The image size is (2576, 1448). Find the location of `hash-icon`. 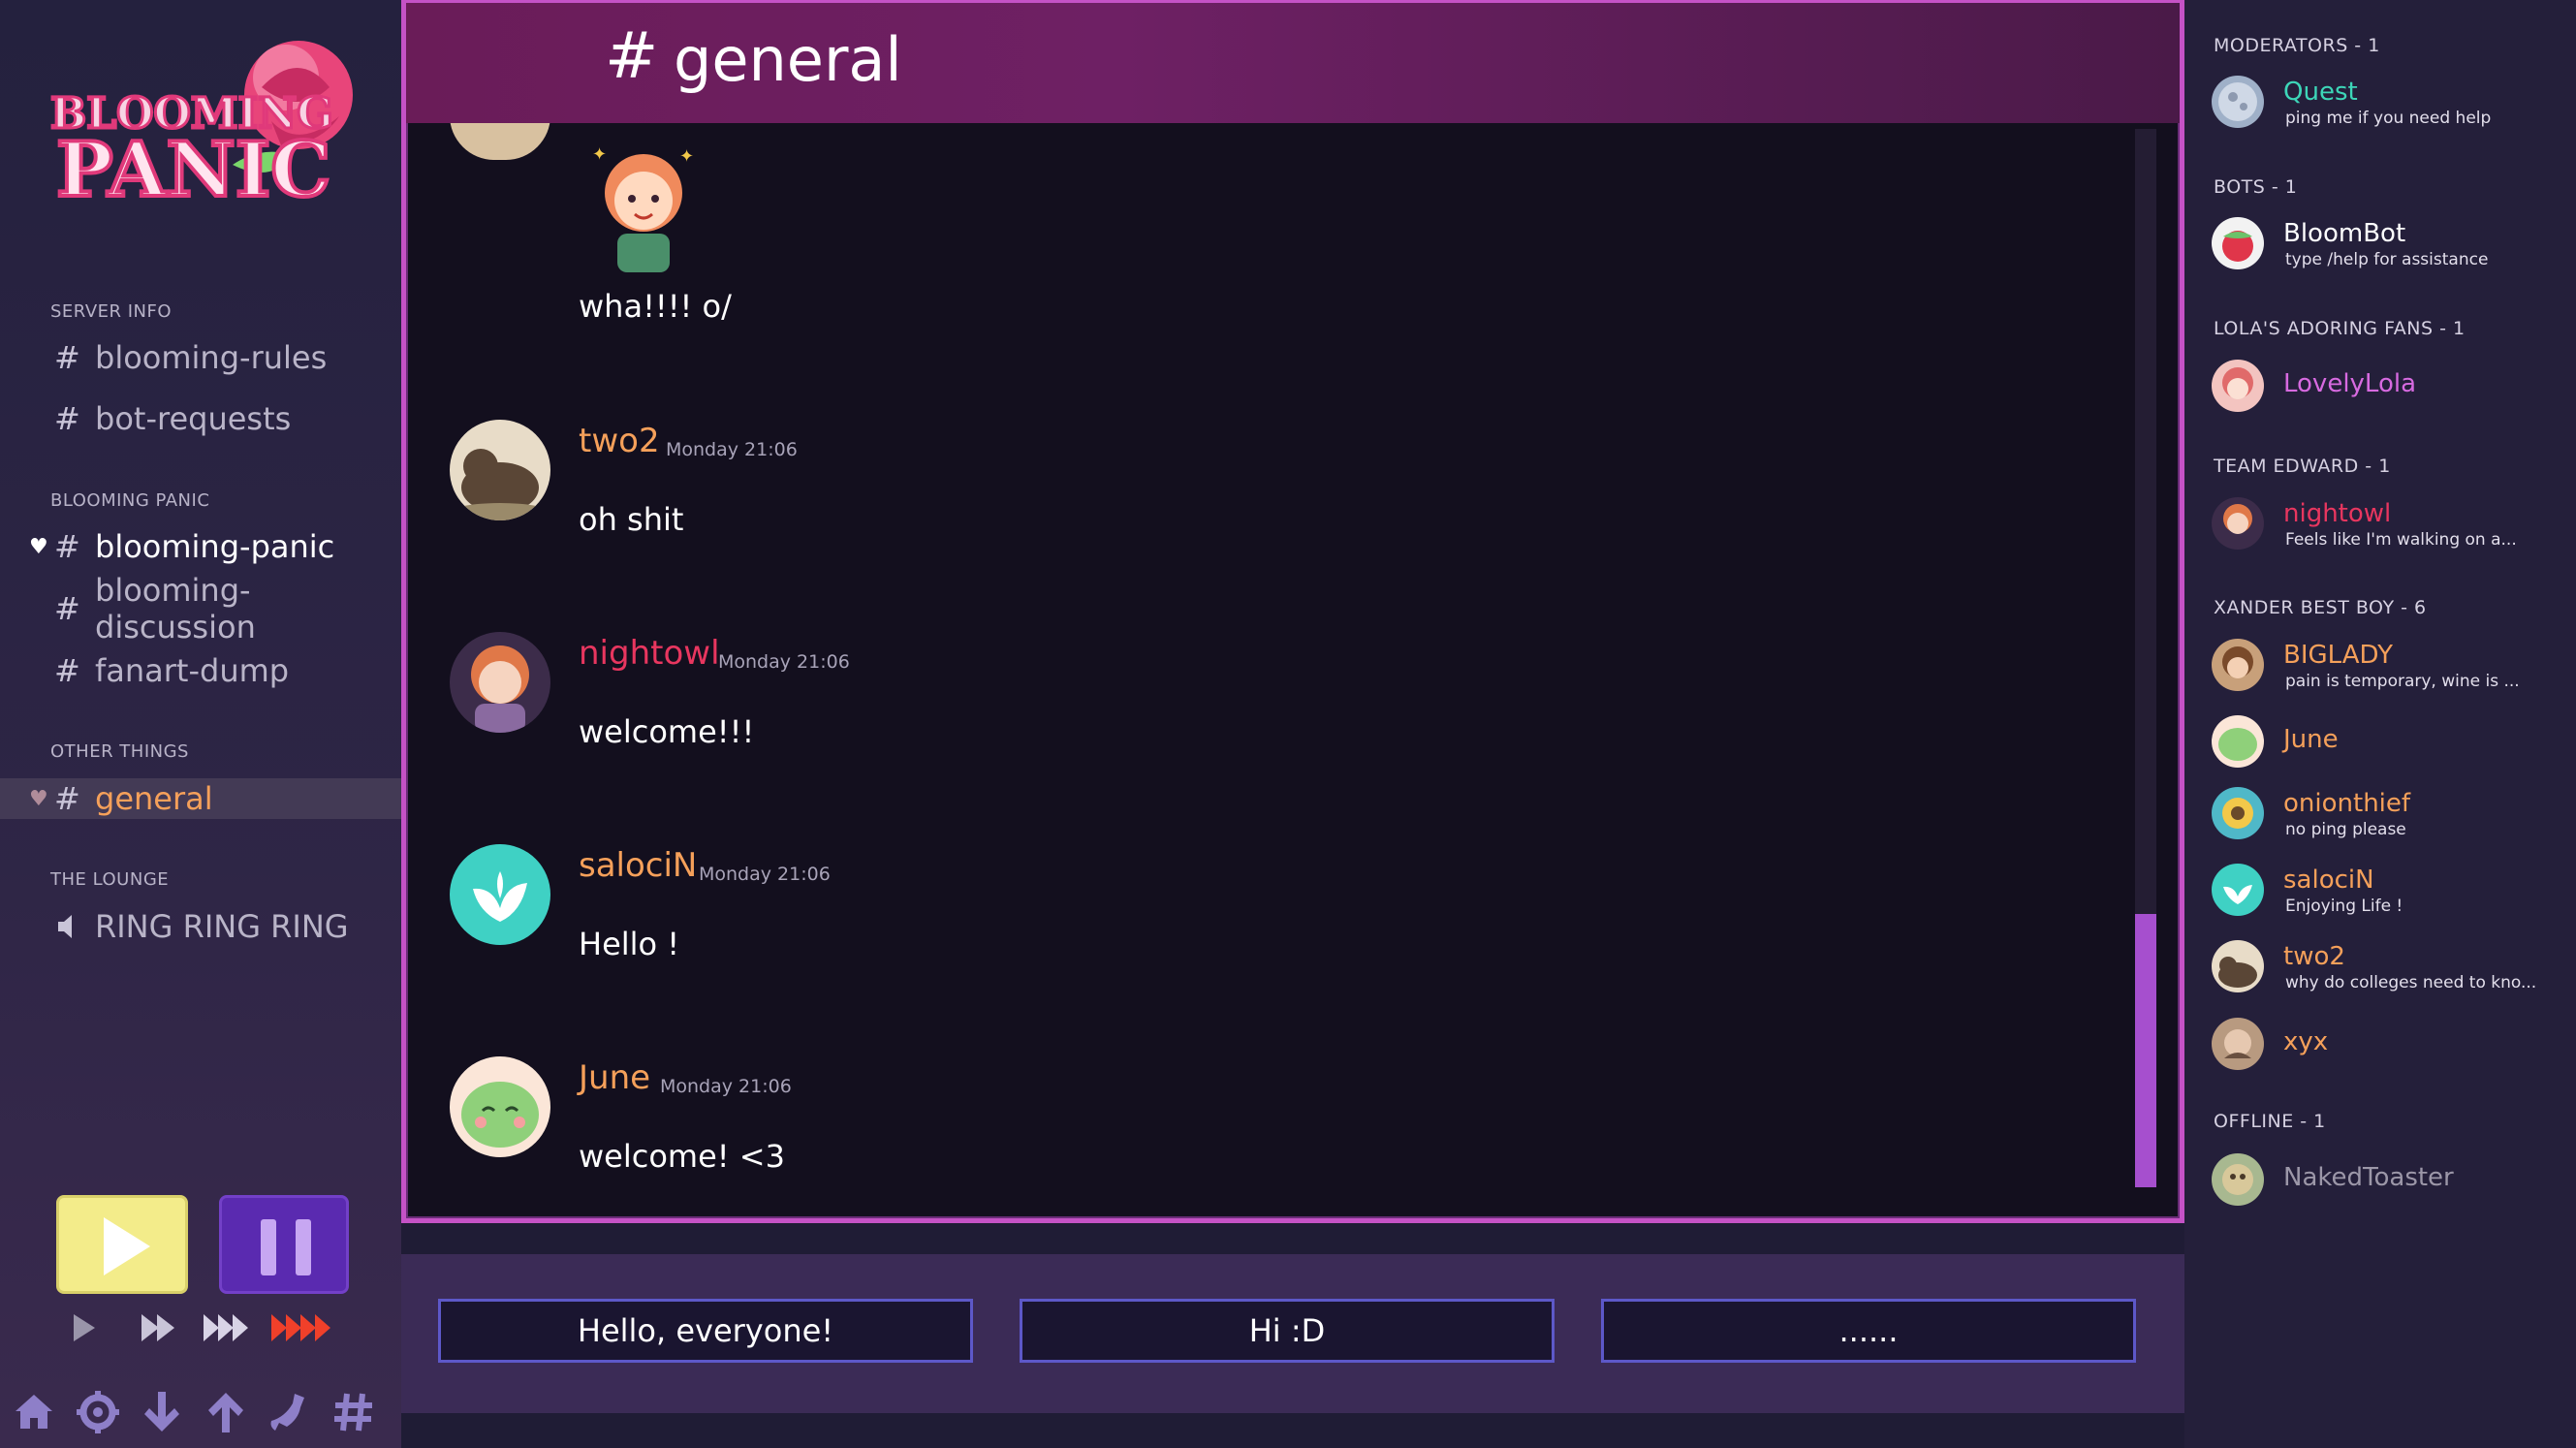

hash-icon is located at coordinates (354, 1412).